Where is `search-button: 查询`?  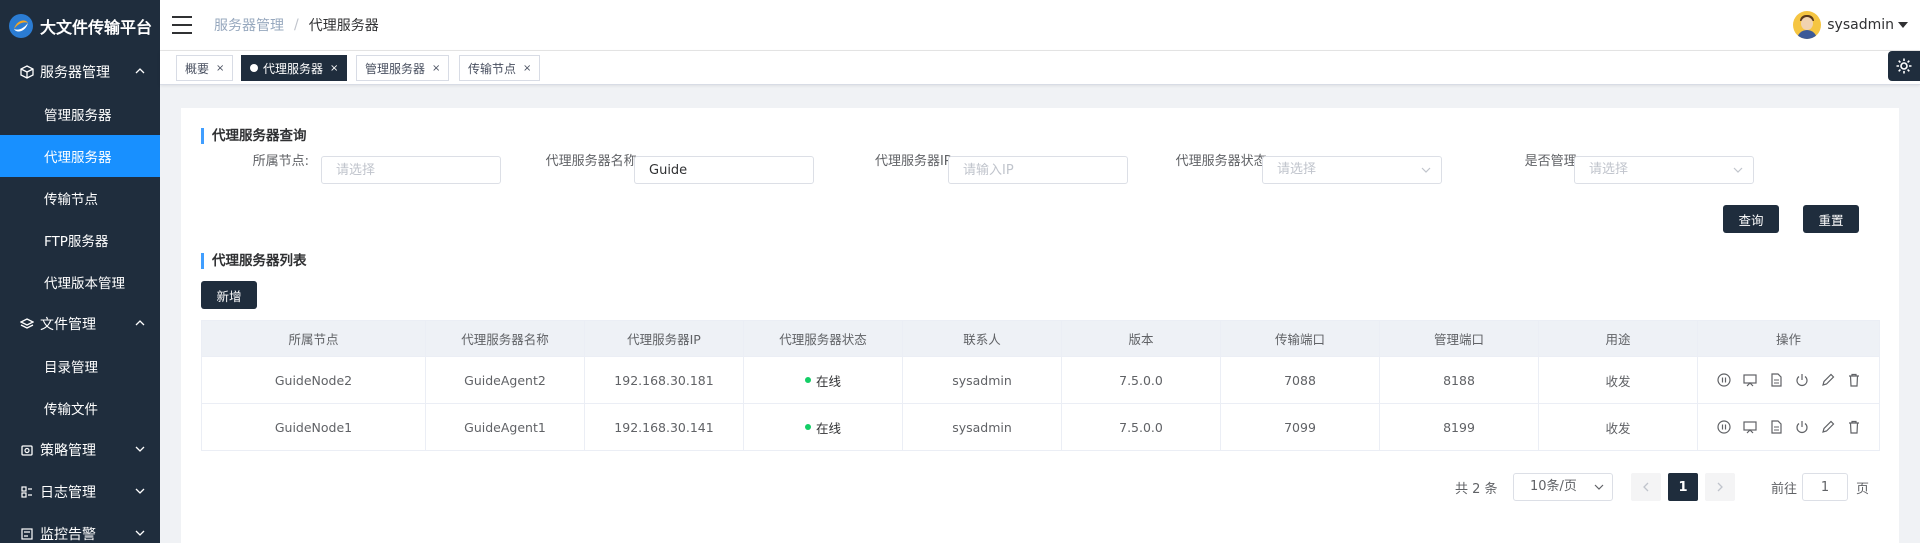
search-button: 查询 is located at coordinates (1751, 219).